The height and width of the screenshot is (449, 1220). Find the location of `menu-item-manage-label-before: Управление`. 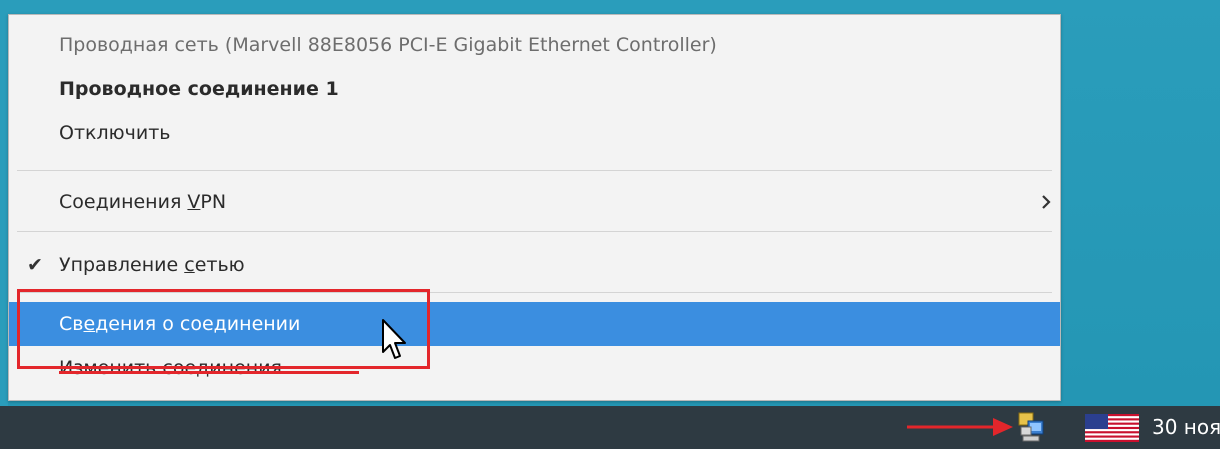

menu-item-manage-label-before: Управление is located at coordinates (122, 265).